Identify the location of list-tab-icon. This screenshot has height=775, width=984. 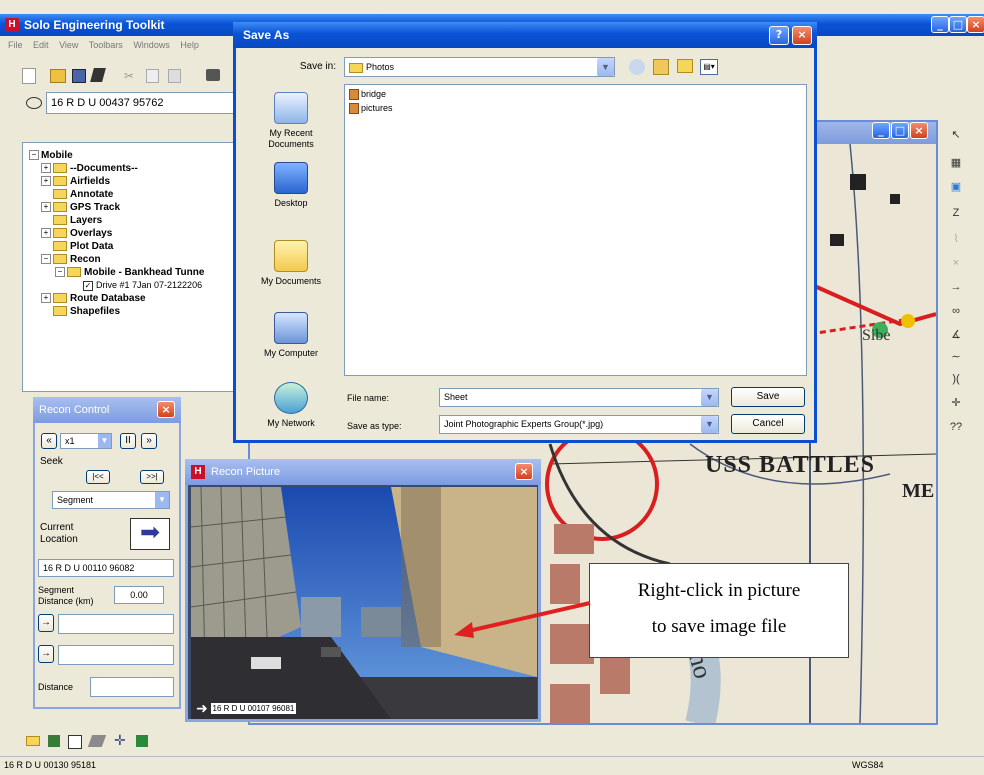
(75, 742).